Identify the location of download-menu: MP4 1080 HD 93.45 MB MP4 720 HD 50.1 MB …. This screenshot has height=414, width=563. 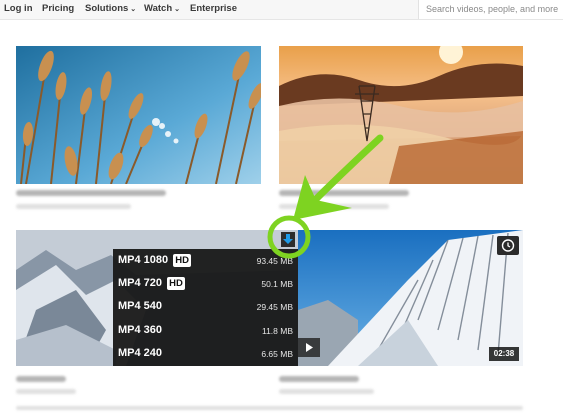
(205, 307).